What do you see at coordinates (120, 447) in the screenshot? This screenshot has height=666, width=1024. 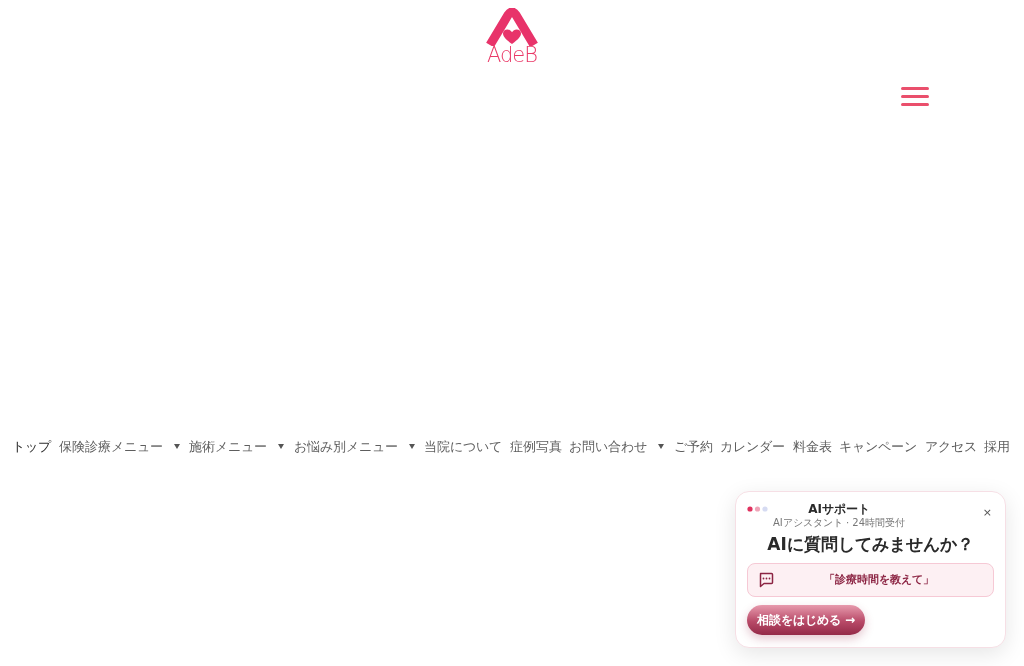 I see `nav-link: 保険診療メニュー` at bounding box center [120, 447].